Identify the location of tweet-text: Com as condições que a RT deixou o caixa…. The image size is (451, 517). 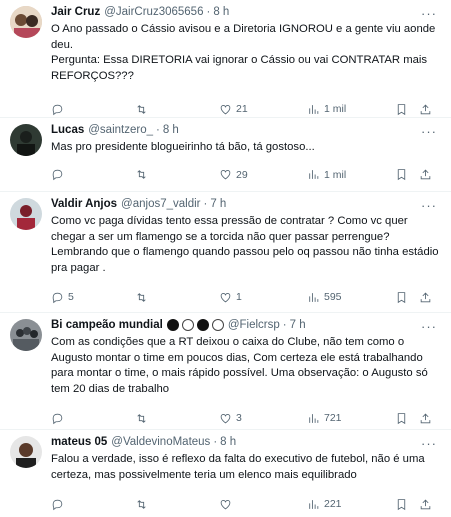
(241, 365).